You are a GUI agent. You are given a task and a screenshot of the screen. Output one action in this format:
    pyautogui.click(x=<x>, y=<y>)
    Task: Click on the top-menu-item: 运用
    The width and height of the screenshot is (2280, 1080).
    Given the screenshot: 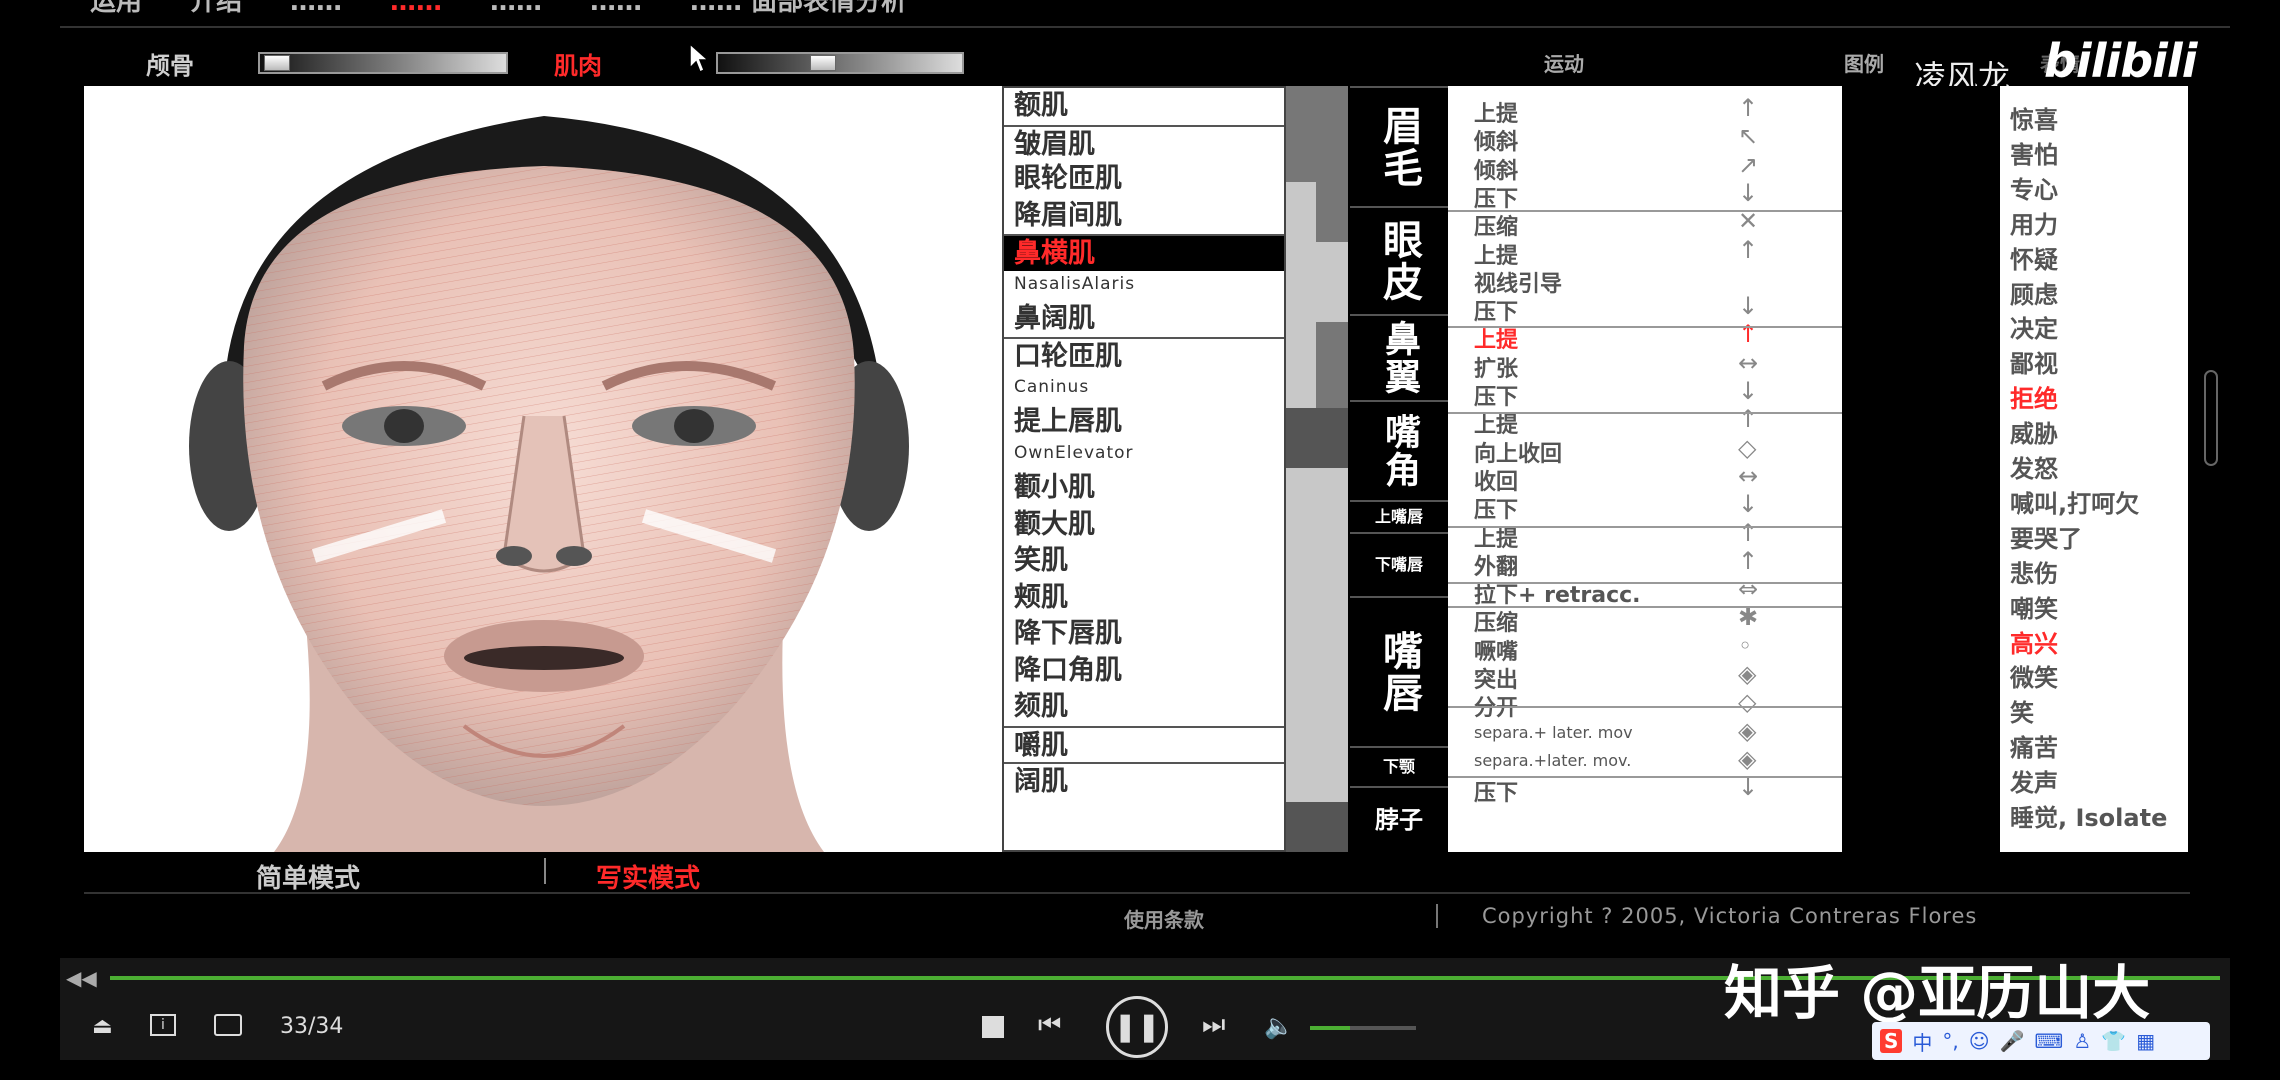 What is the action you would take?
    pyautogui.click(x=116, y=8)
    